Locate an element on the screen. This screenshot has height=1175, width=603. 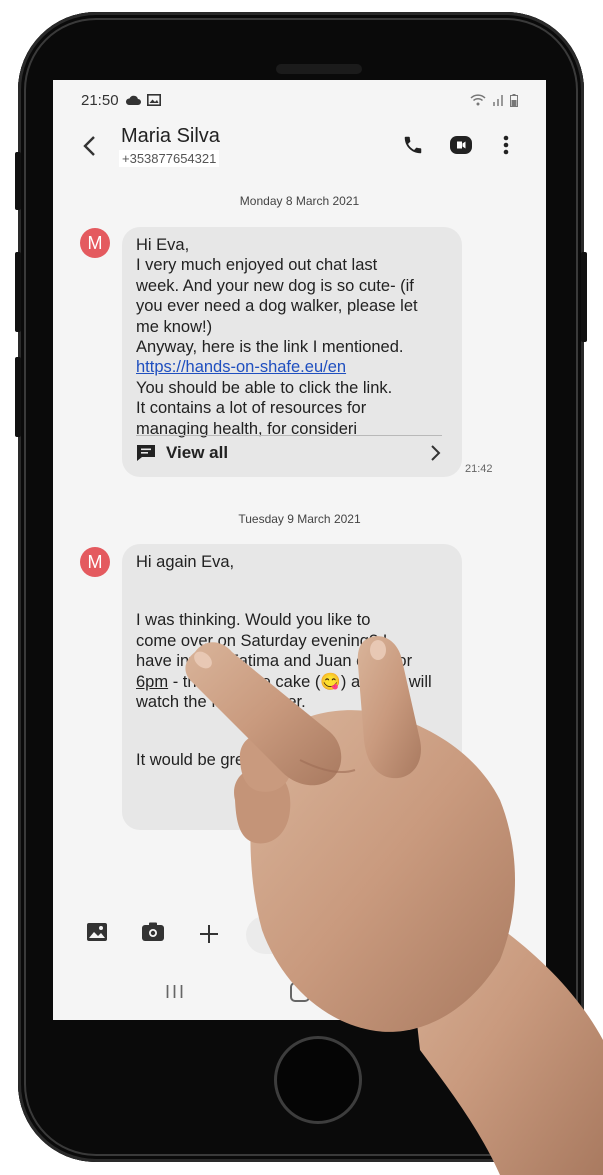
chevron-left-icon is located at coordinates (90, 146).